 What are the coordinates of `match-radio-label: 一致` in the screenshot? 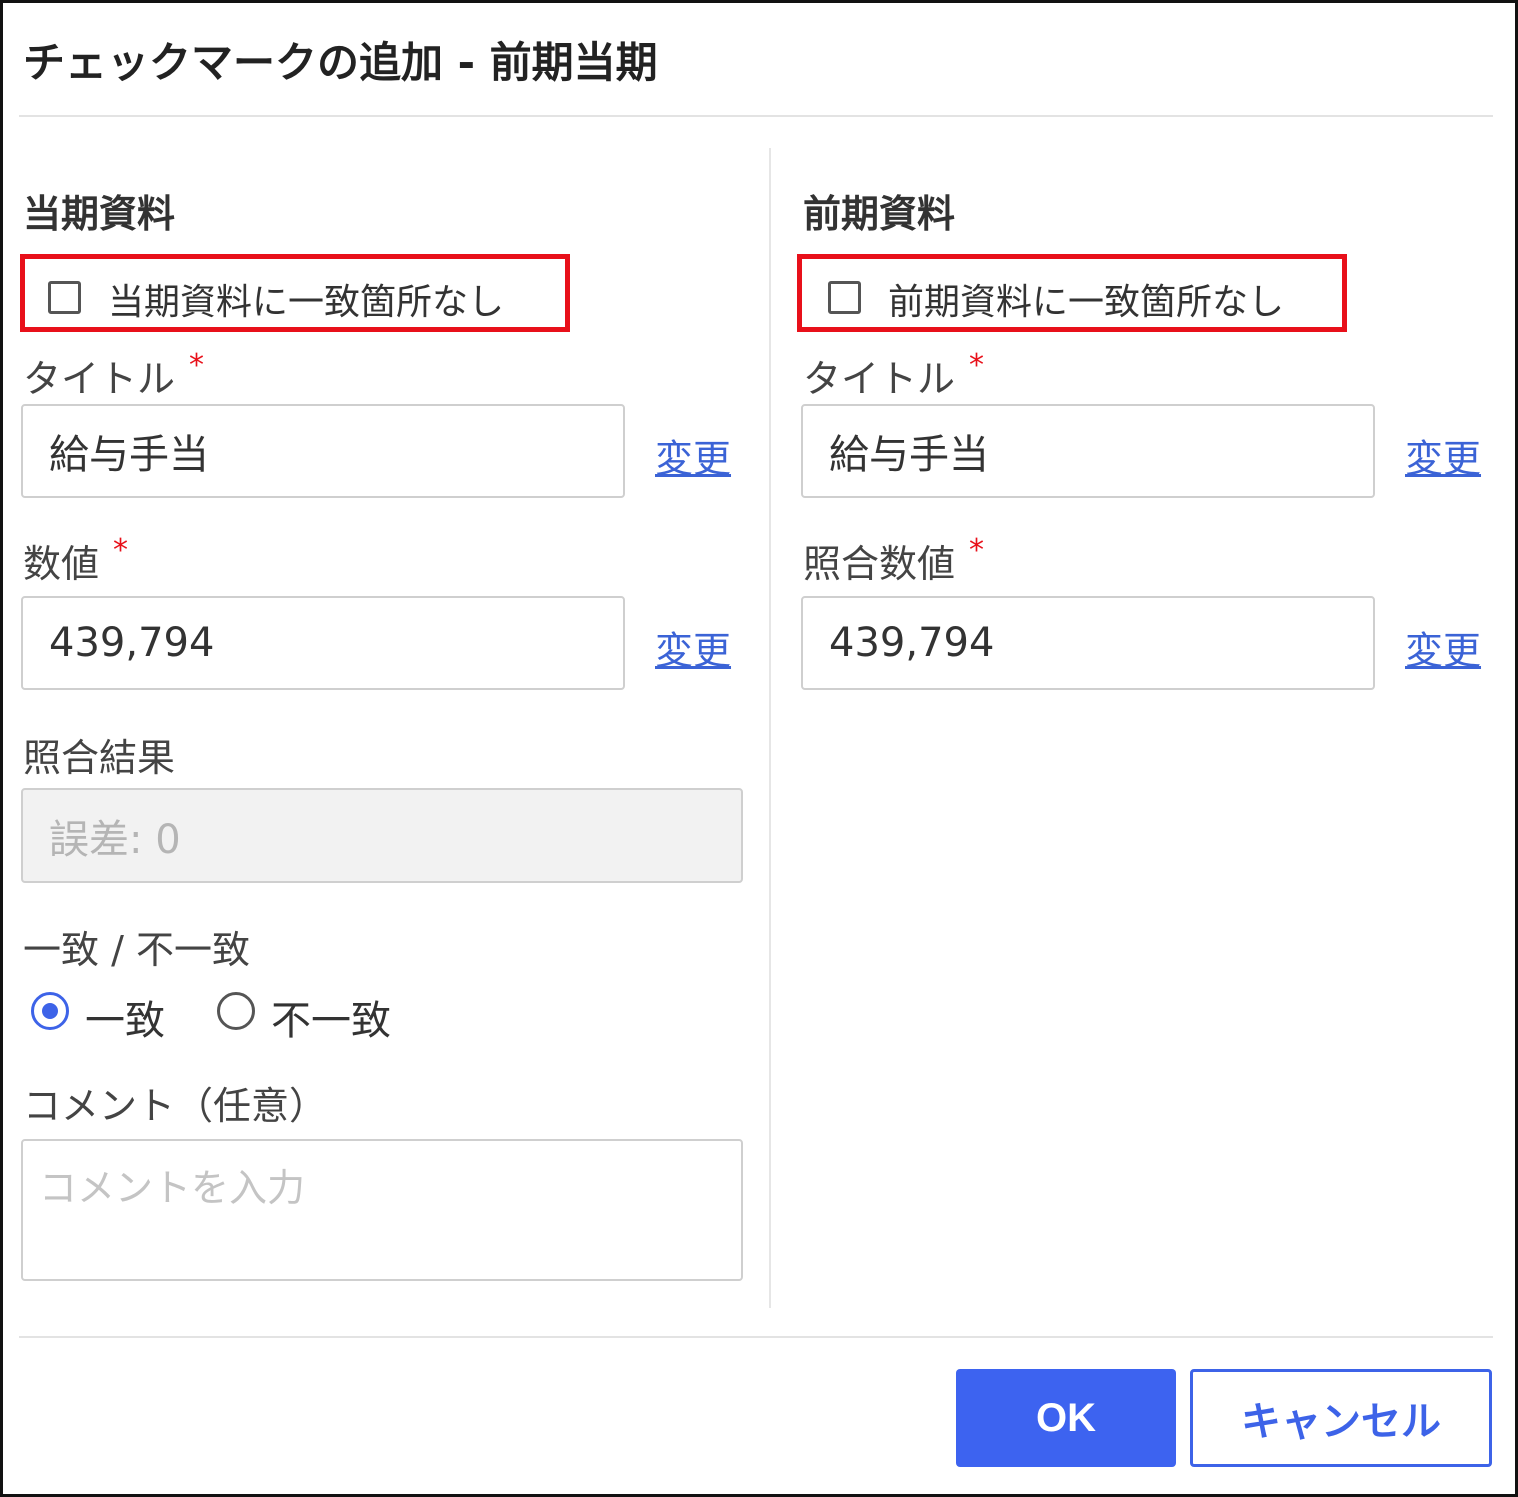 It's located at (125, 1021).